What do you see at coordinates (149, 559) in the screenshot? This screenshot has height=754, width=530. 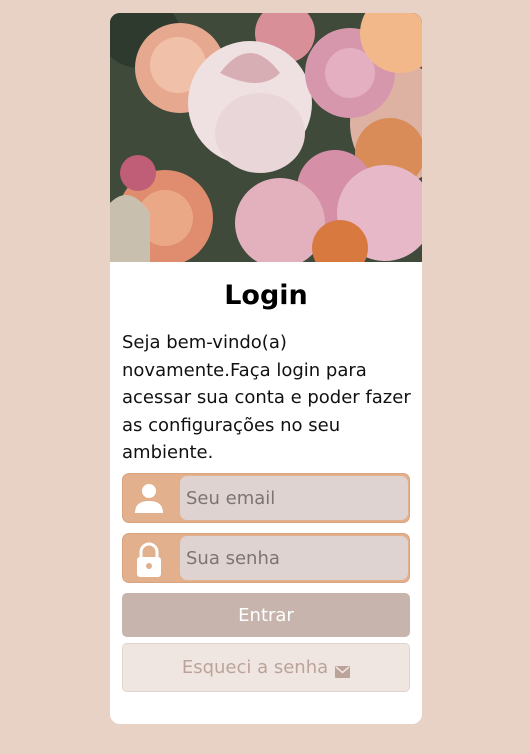 I see `lock-icon` at bounding box center [149, 559].